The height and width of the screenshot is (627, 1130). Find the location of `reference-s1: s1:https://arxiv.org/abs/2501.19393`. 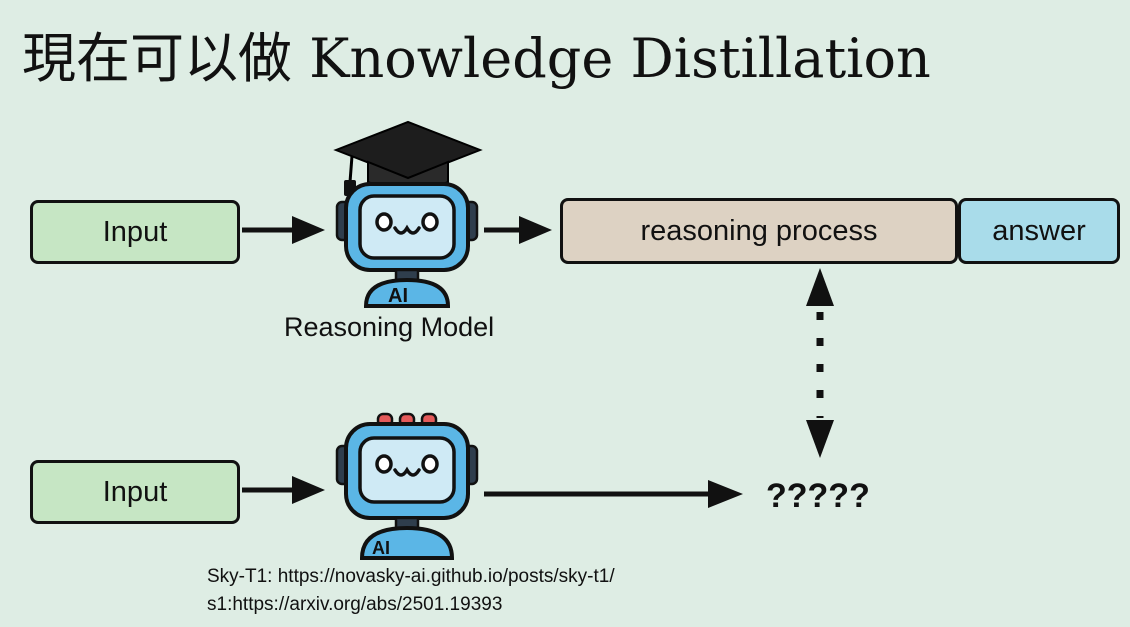

reference-s1: s1:https://arxiv.org/abs/2501.19393 is located at coordinates (355, 604).